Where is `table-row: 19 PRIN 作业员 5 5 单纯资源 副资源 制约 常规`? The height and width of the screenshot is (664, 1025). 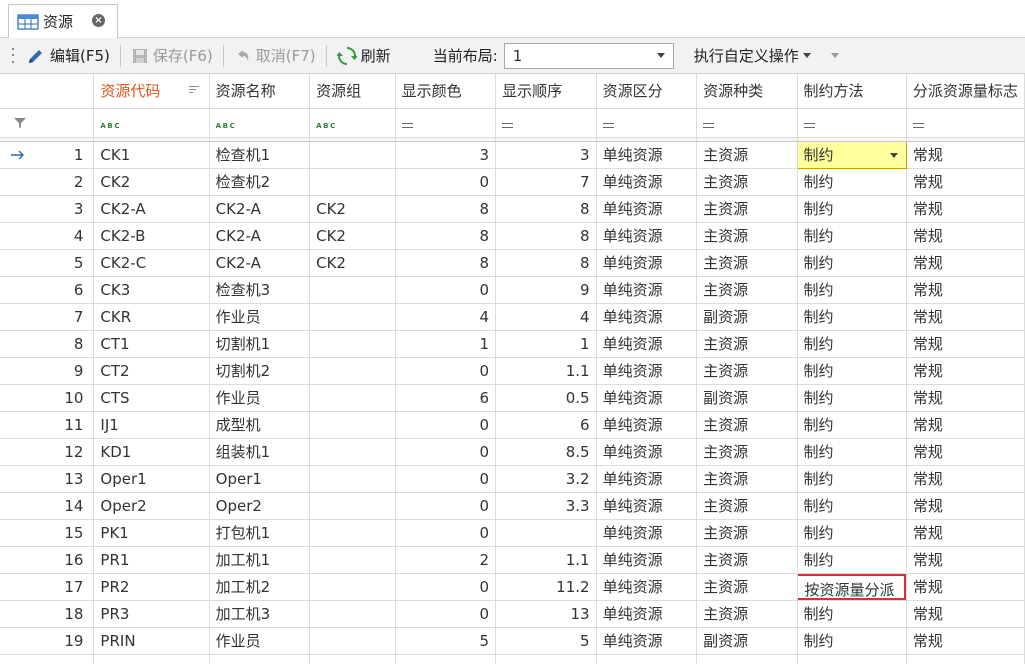
table-row: 19 PRIN 作业员 5 5 单纯资源 副资源 制约 常规 is located at coordinates (512, 641).